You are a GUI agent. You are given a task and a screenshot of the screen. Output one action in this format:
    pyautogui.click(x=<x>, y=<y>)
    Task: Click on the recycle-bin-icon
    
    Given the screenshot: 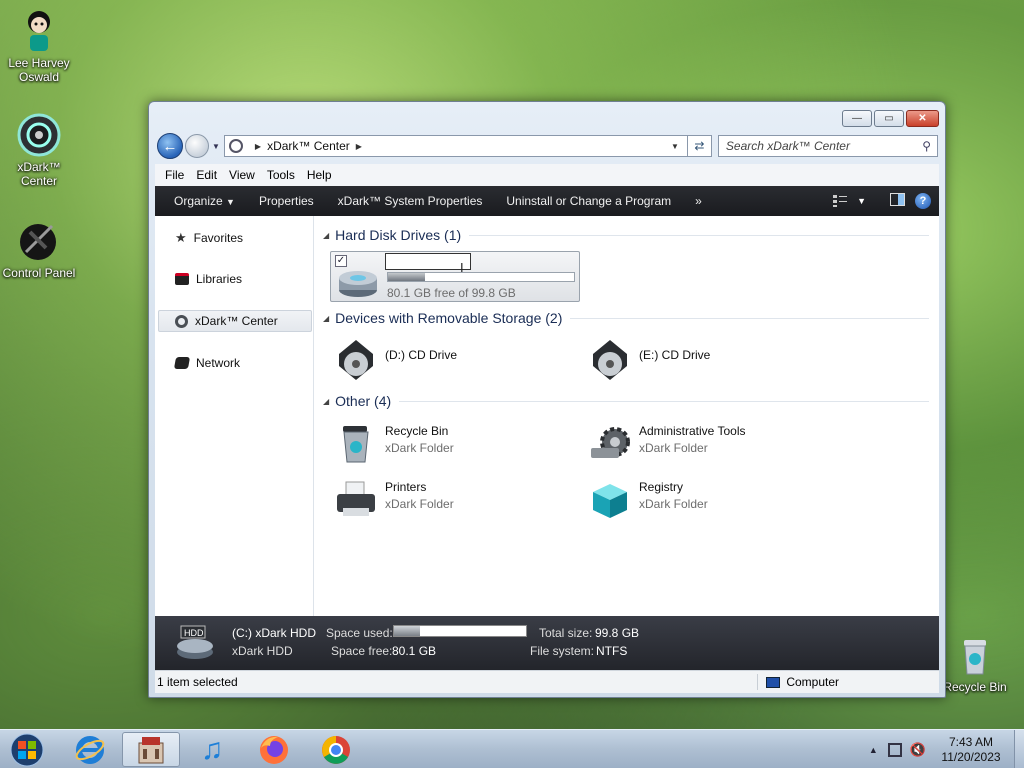 What is the action you would take?
    pyautogui.click(x=356, y=443)
    